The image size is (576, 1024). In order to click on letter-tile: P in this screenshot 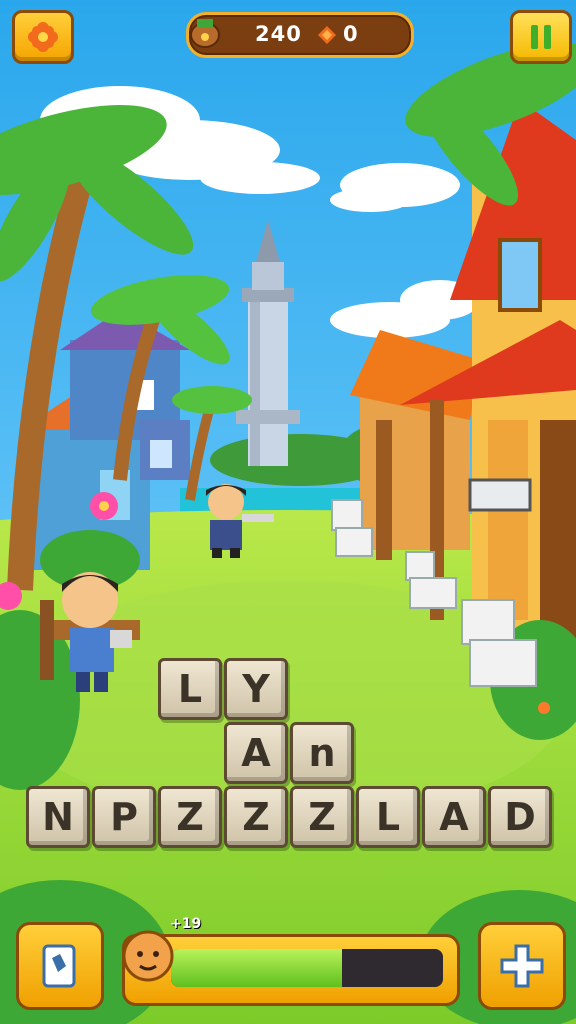, I will do `click(124, 817)`.